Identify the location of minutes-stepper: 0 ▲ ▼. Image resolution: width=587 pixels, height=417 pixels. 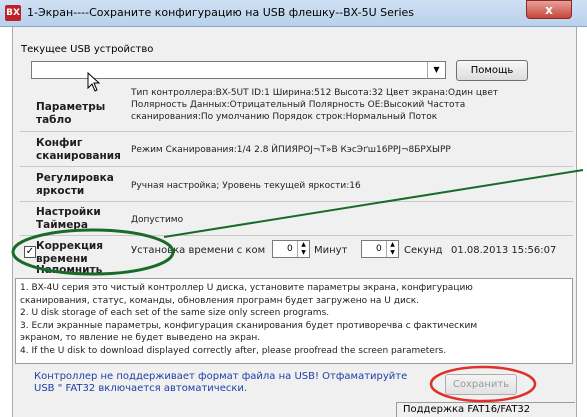
(291, 249).